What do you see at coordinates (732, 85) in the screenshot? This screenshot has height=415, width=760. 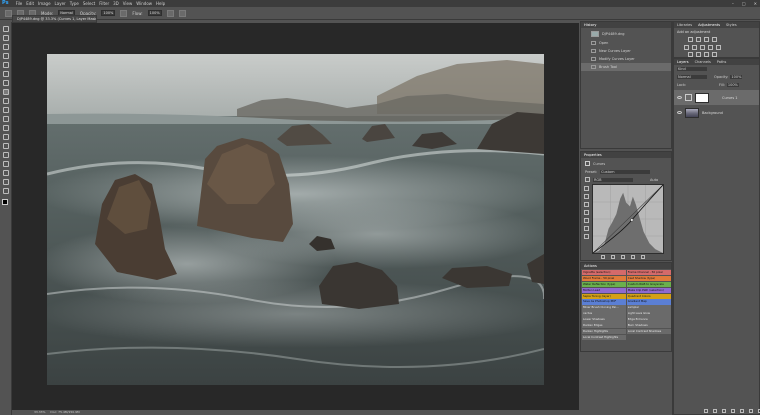 I see `layer-fill-field: 100%` at bounding box center [732, 85].